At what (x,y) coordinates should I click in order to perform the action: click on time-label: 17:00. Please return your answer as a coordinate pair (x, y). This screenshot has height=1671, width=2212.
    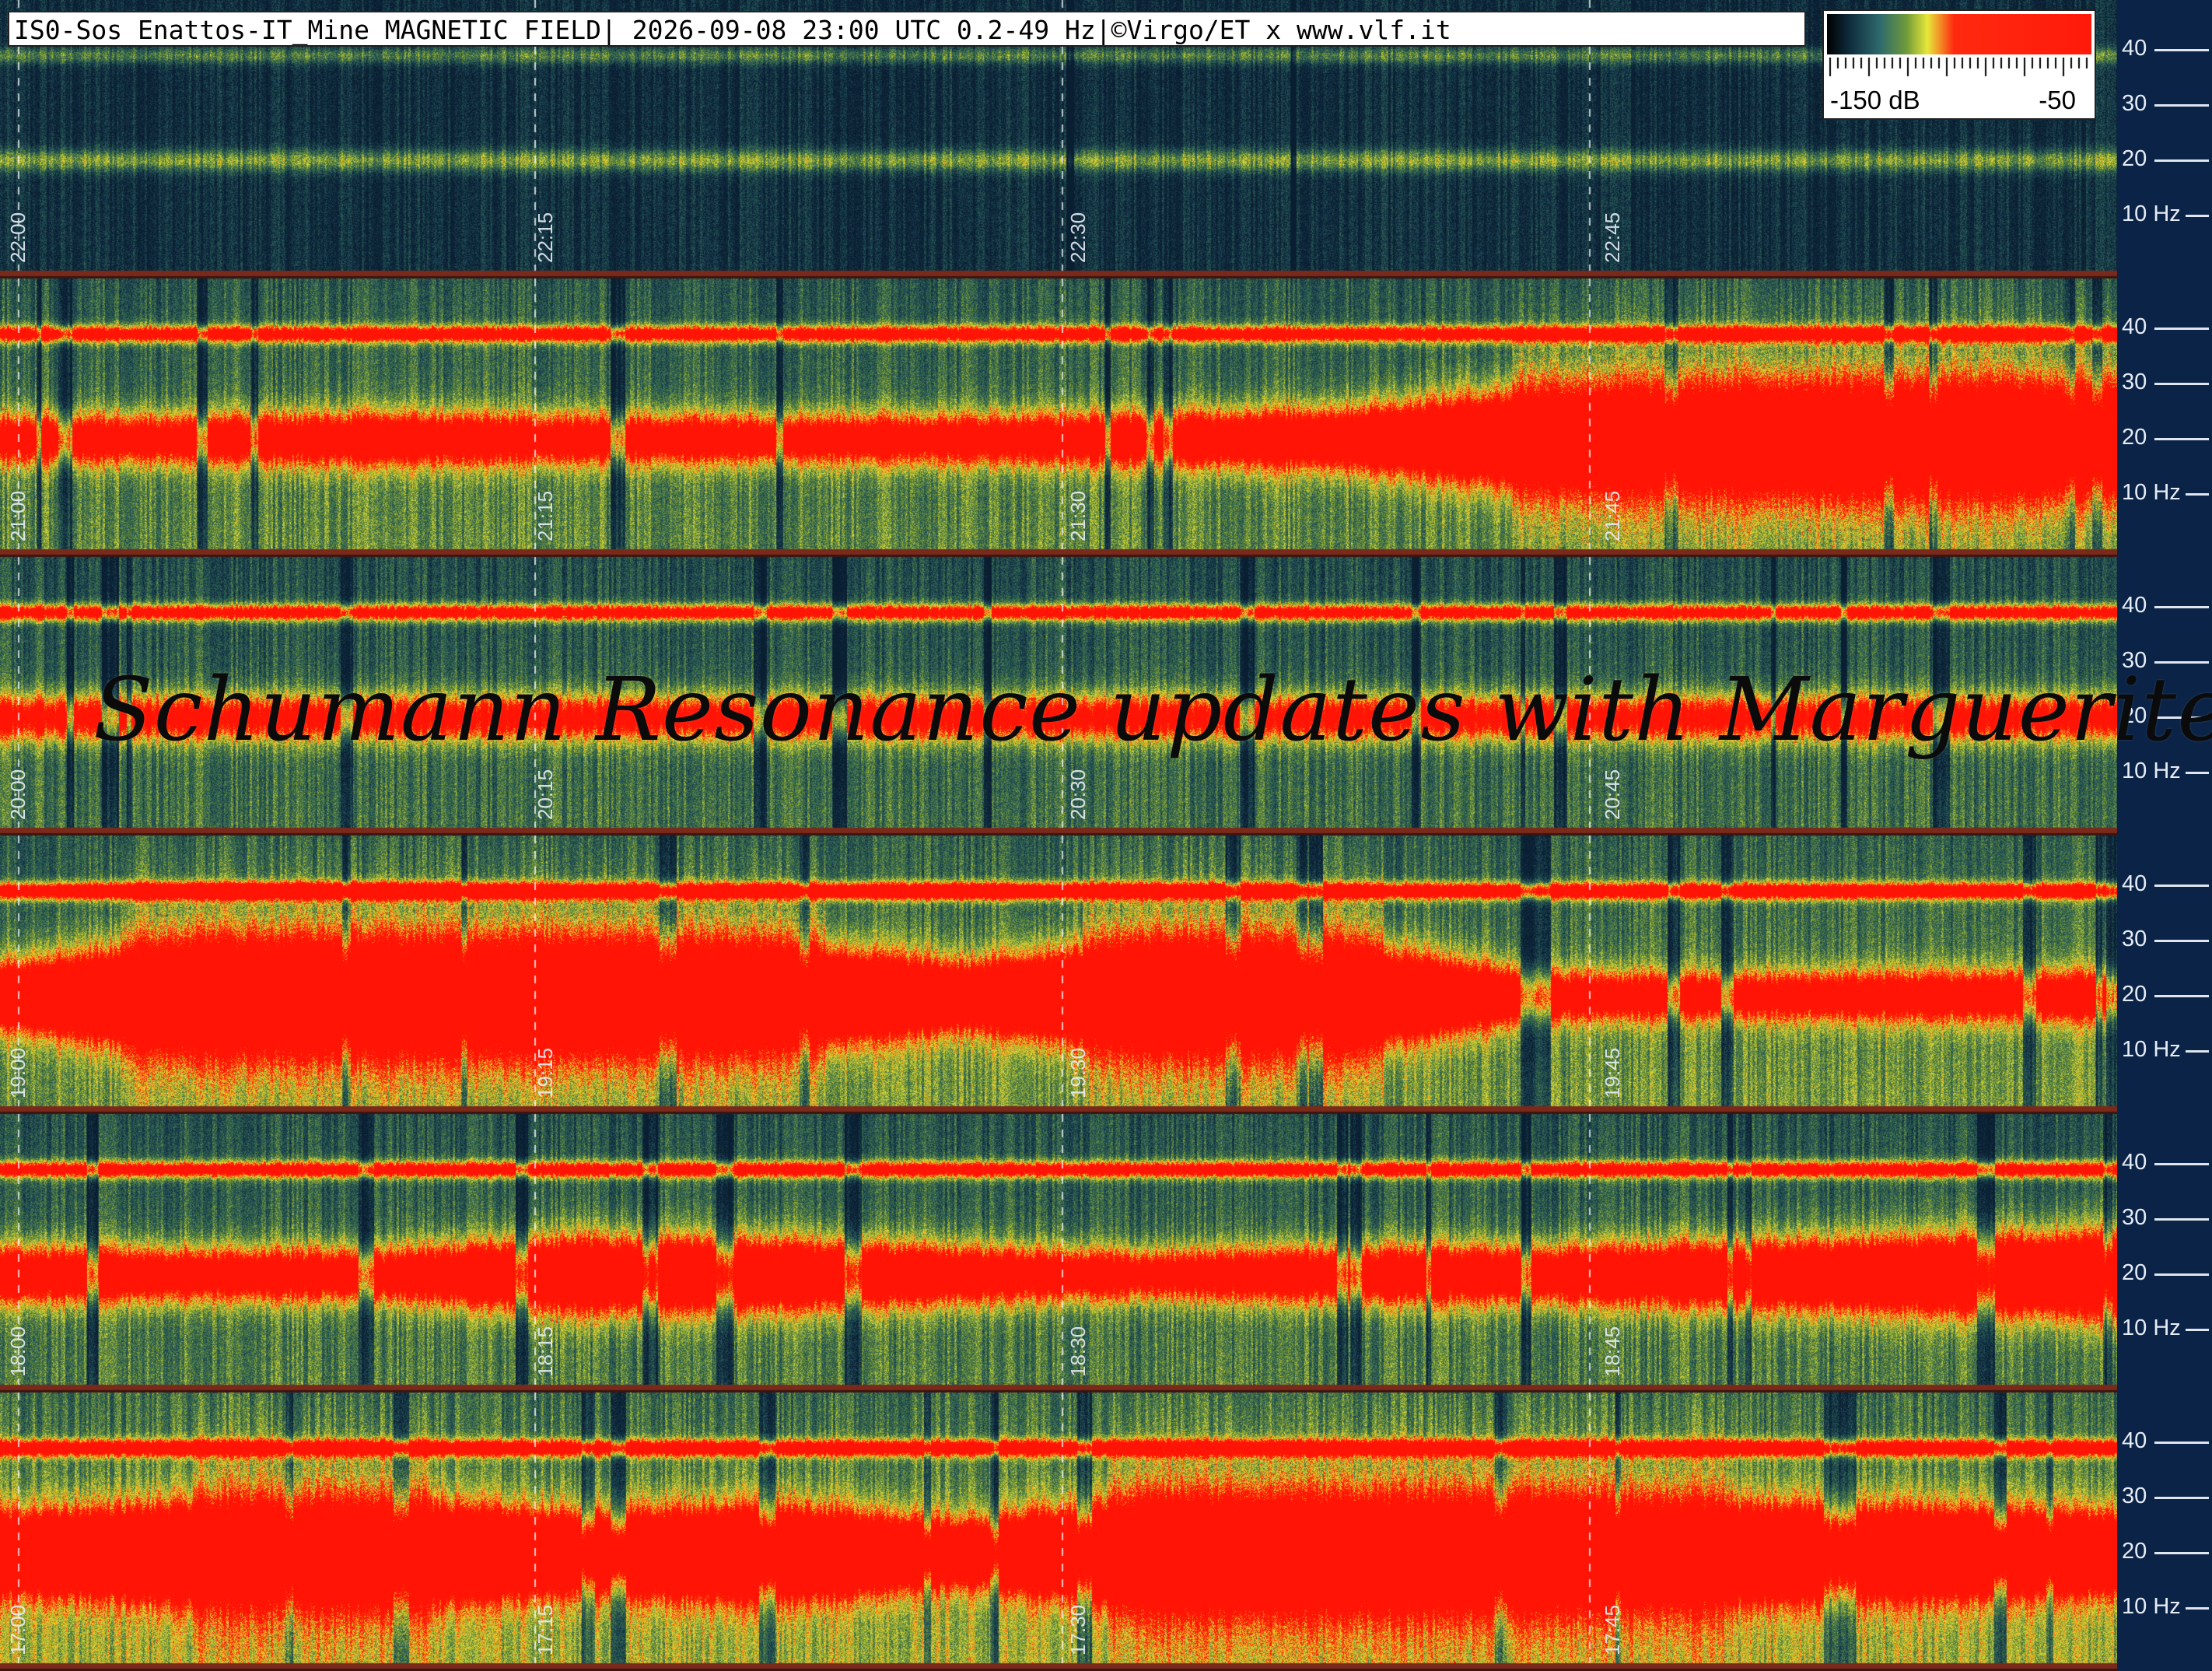
    Looking at the image, I should click on (18, 1630).